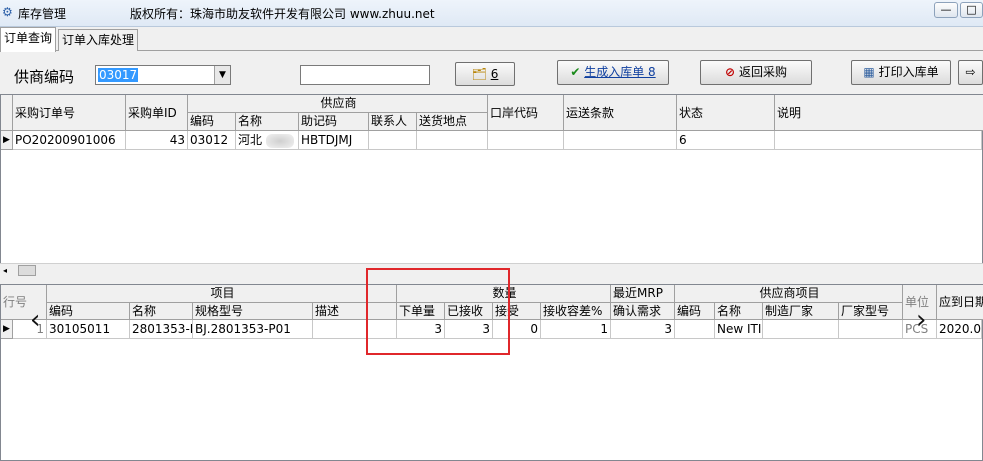 Image resolution: width=983 pixels, height=461 pixels. What do you see at coordinates (438, 311) in the screenshot?
I see `highlight-annotation` at bounding box center [438, 311].